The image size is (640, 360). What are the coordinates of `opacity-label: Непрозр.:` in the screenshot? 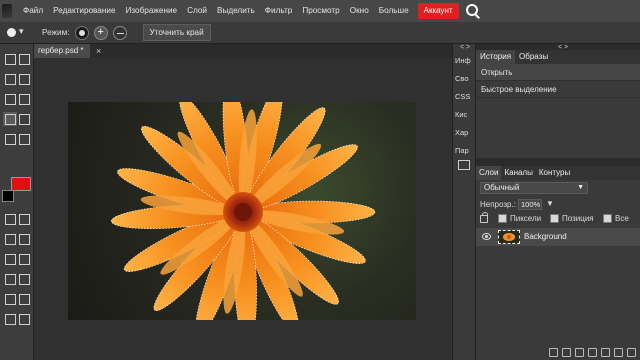 It's located at (498, 204).